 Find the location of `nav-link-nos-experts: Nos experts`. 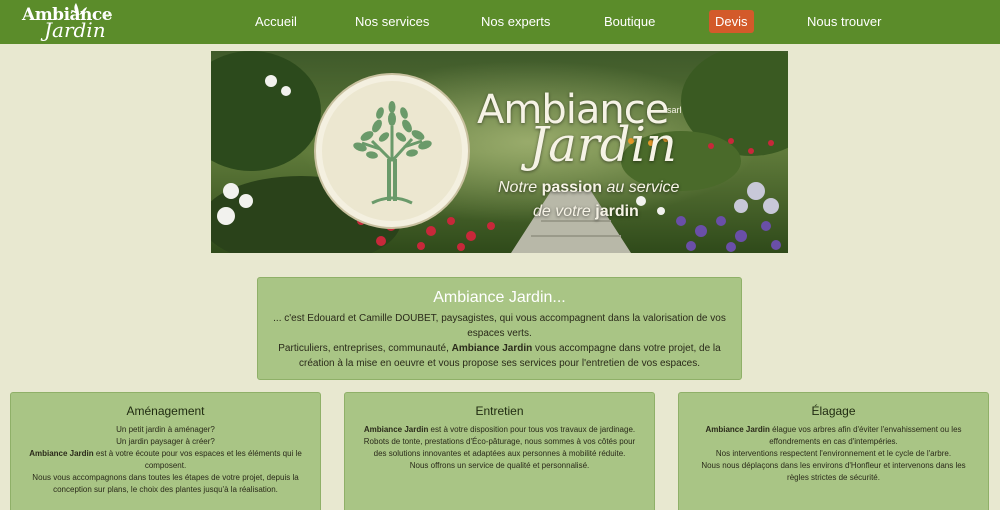

nav-link-nos-experts: Nos experts is located at coordinates (515, 21).